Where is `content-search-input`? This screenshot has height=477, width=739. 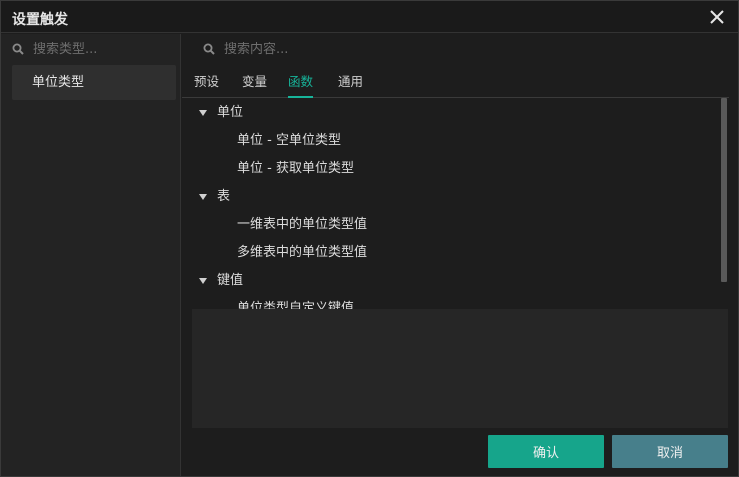 content-search-input is located at coordinates (294, 49).